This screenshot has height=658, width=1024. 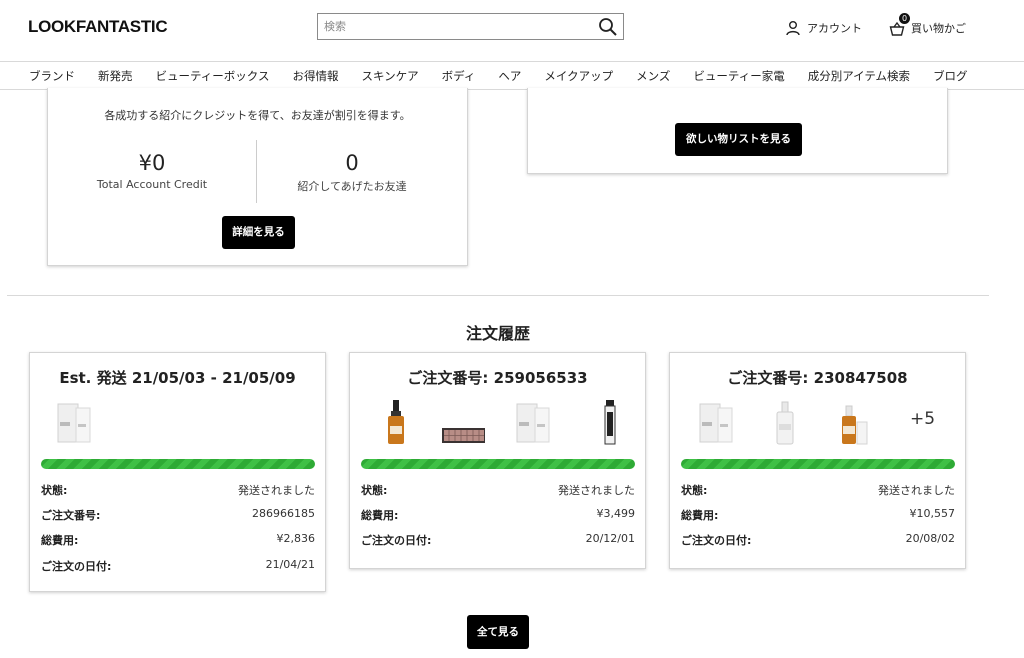 I want to click on more-items-count: +5, so click(x=923, y=419).